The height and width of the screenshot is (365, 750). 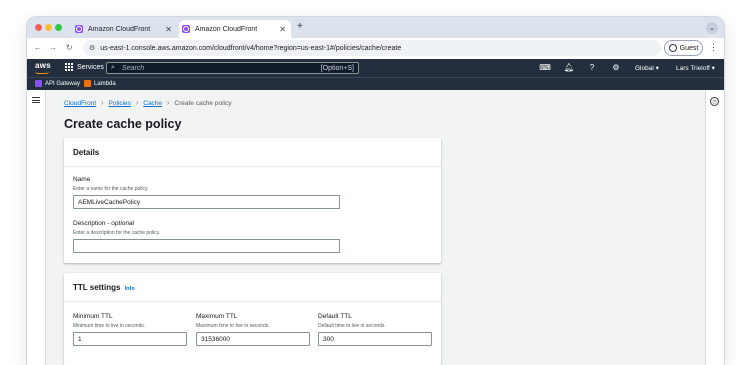 I want to click on profile-icon, so click(x=672, y=48).